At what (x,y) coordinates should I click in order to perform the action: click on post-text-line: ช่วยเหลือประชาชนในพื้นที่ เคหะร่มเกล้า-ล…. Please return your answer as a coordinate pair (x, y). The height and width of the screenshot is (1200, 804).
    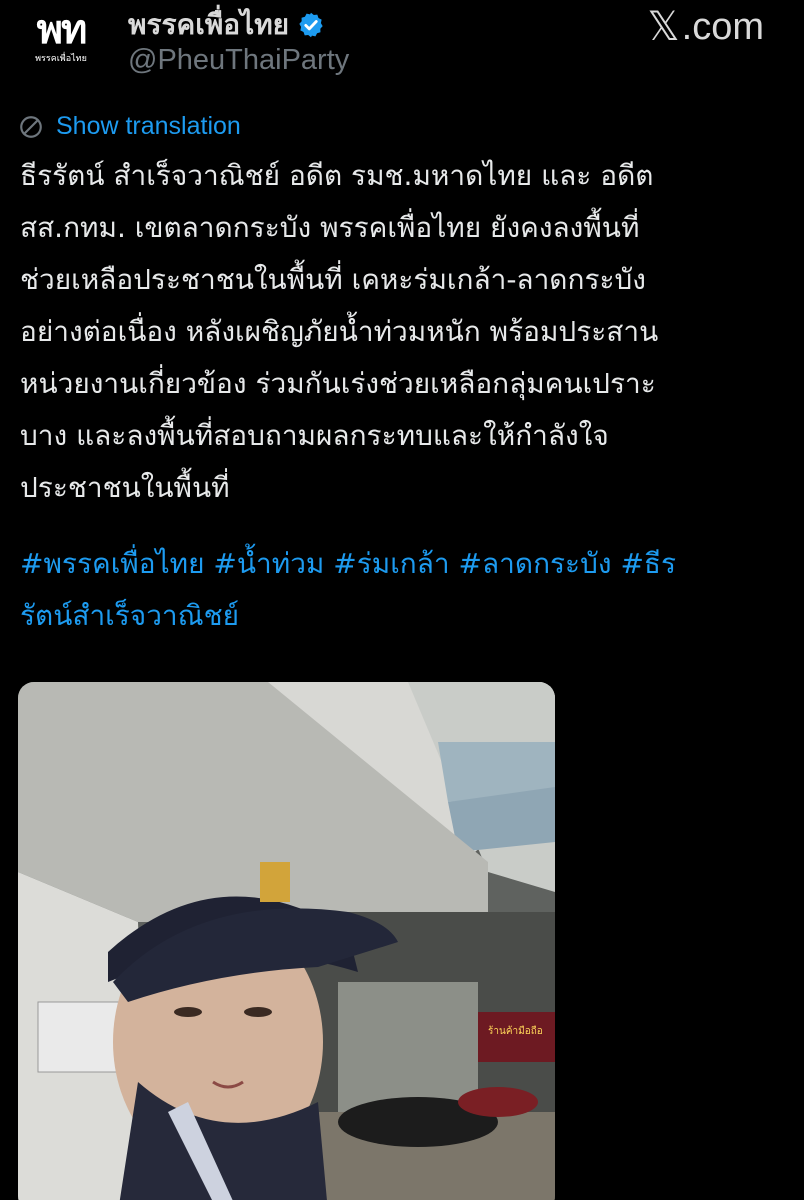
    Looking at the image, I should click on (333, 279).